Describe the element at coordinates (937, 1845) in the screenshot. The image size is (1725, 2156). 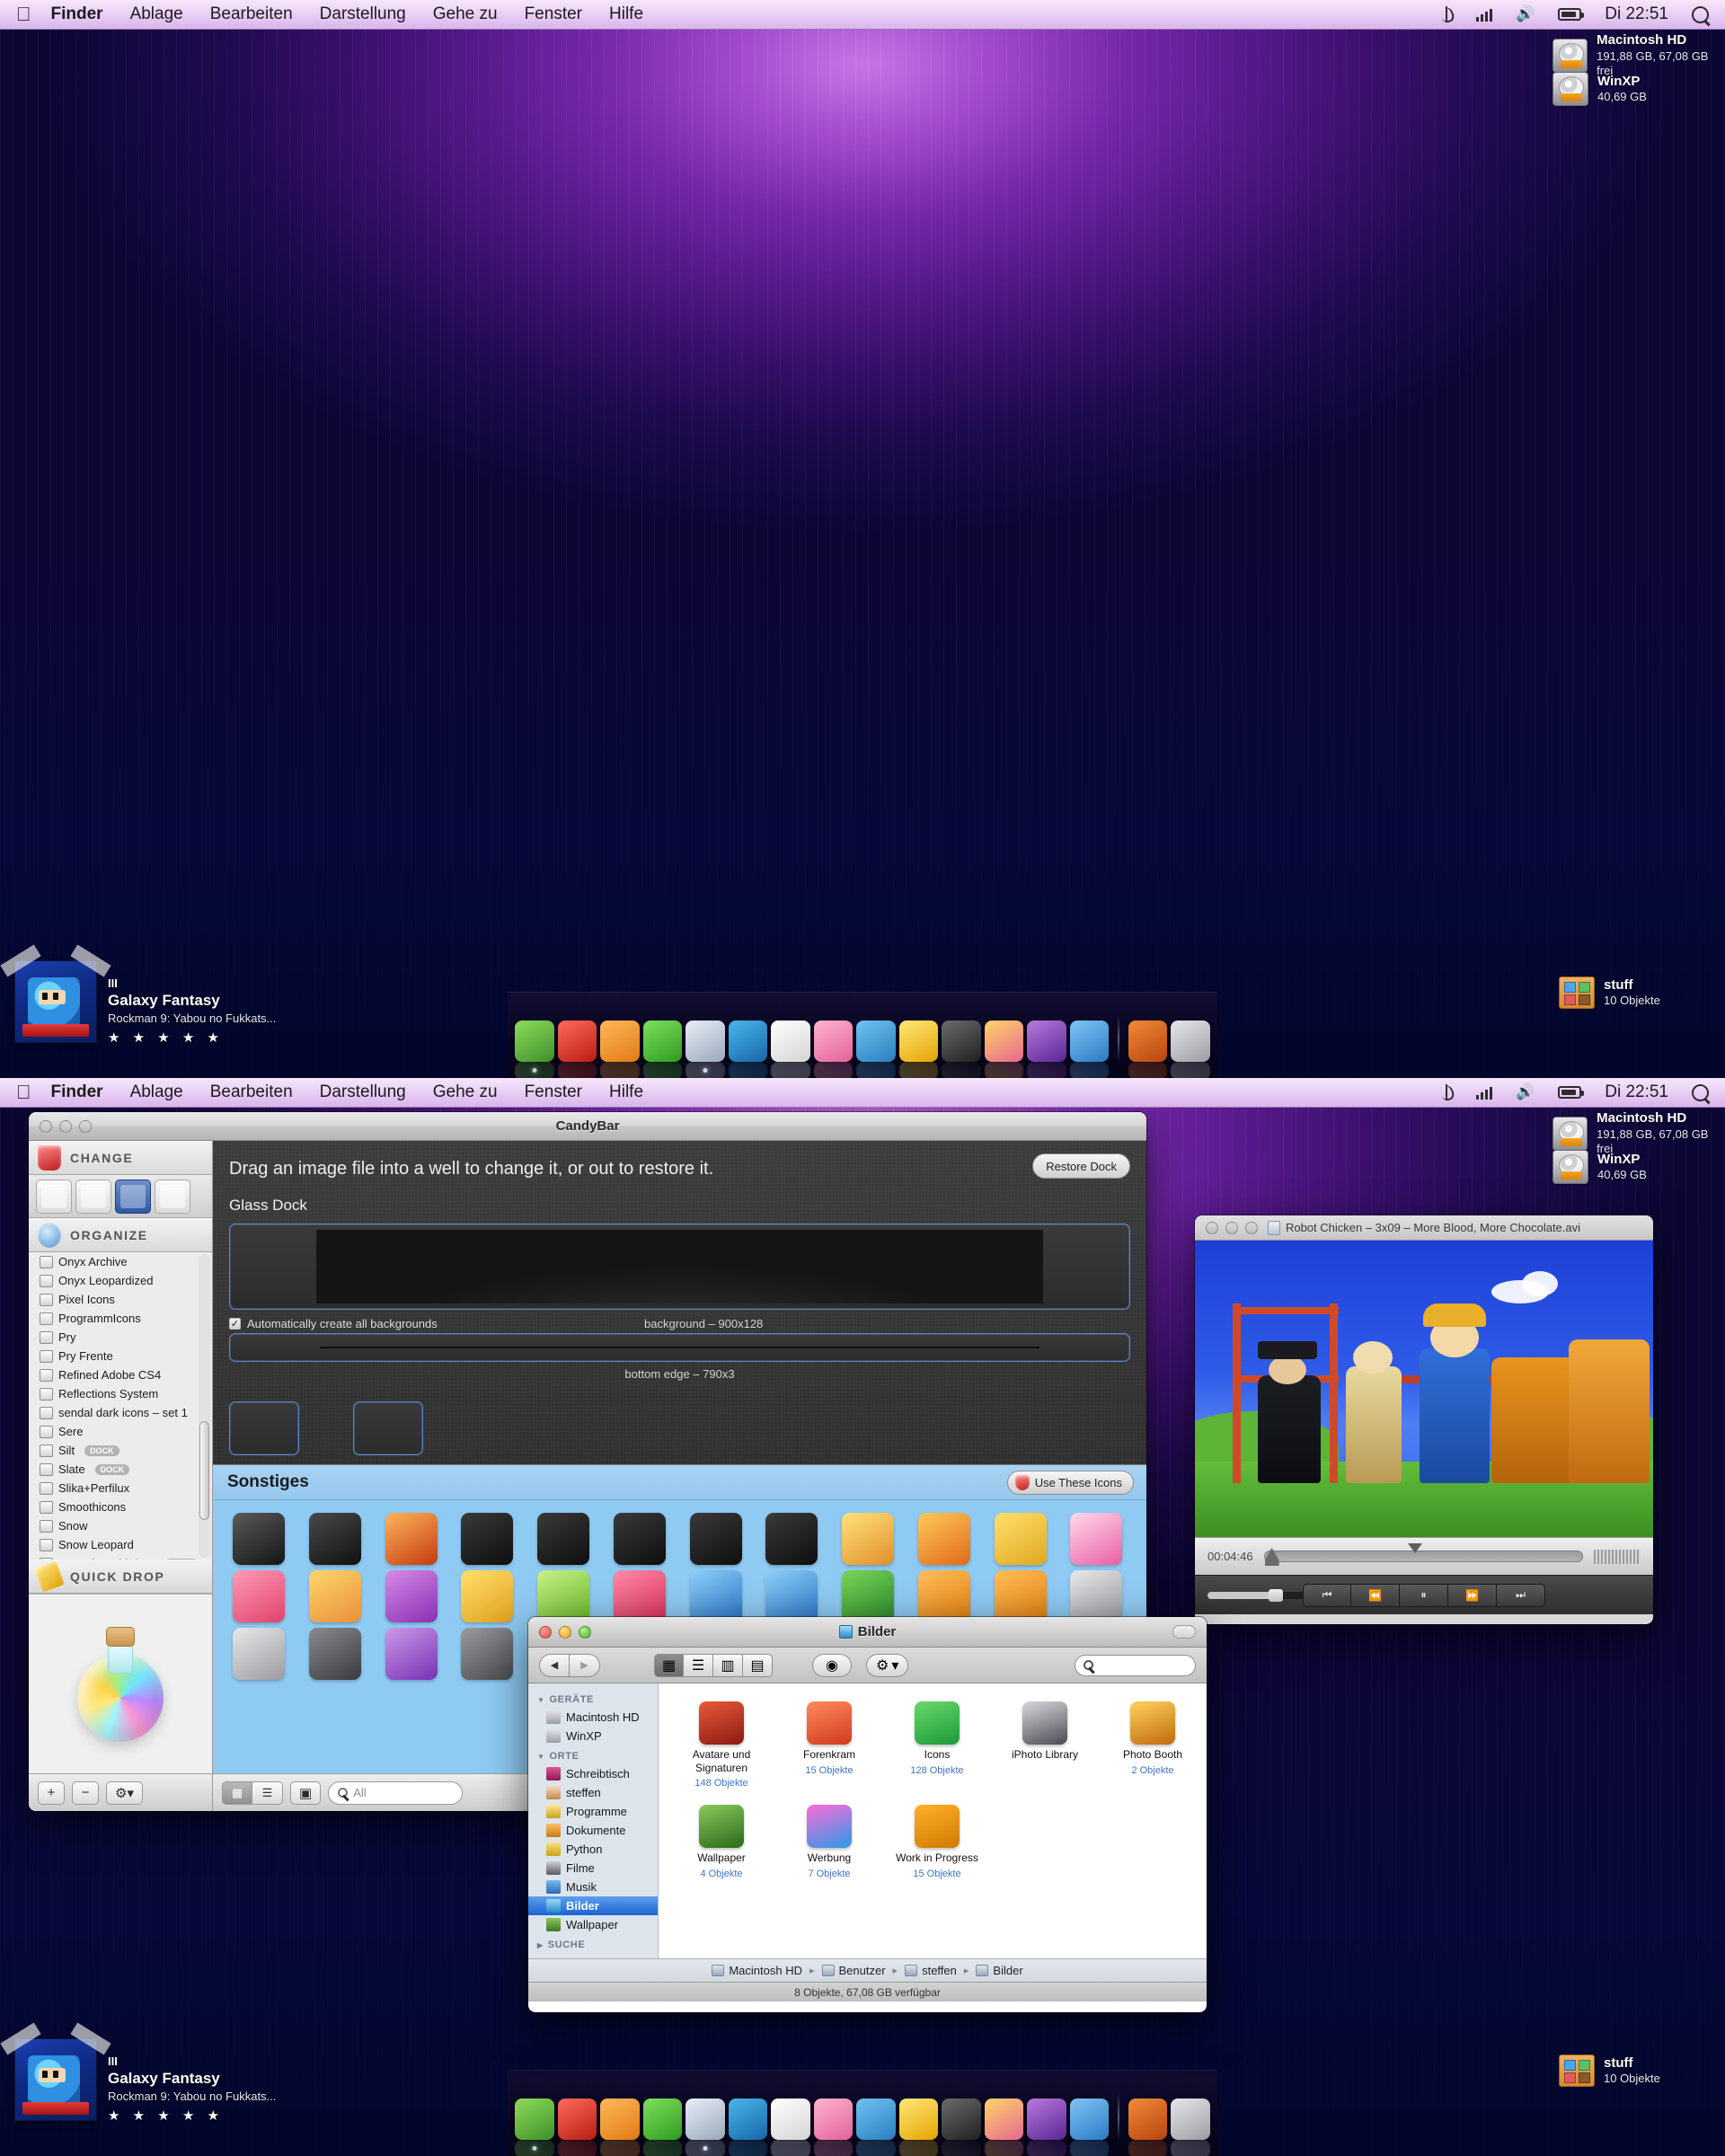
I see `finder-item: Work in Progress 15 Objekte` at that location.